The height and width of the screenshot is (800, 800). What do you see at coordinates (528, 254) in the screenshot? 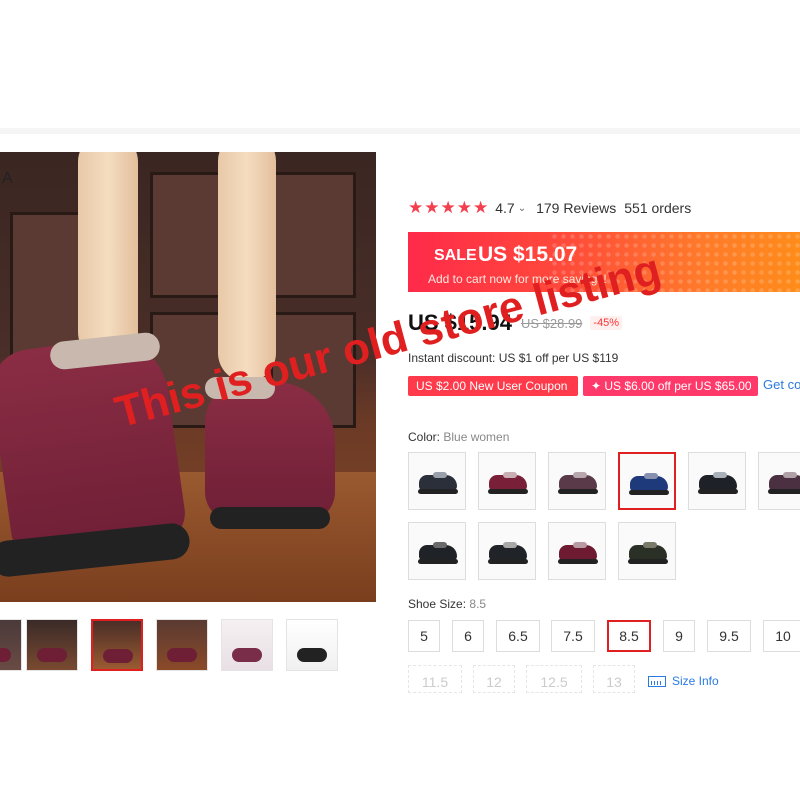
I see `sale-price: US $15.07` at bounding box center [528, 254].